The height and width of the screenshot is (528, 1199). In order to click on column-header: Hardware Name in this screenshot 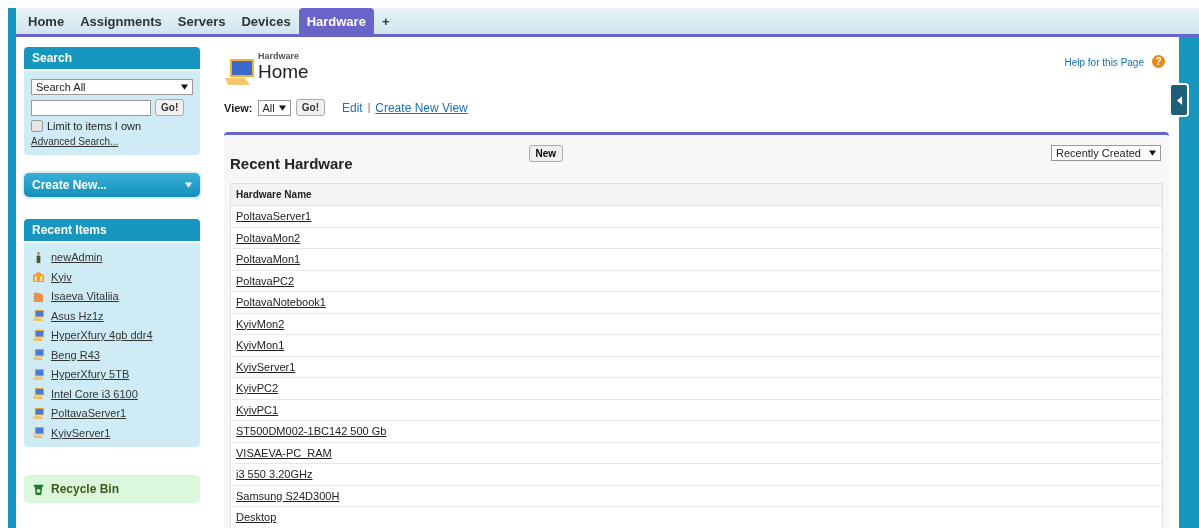, I will do `click(696, 195)`.